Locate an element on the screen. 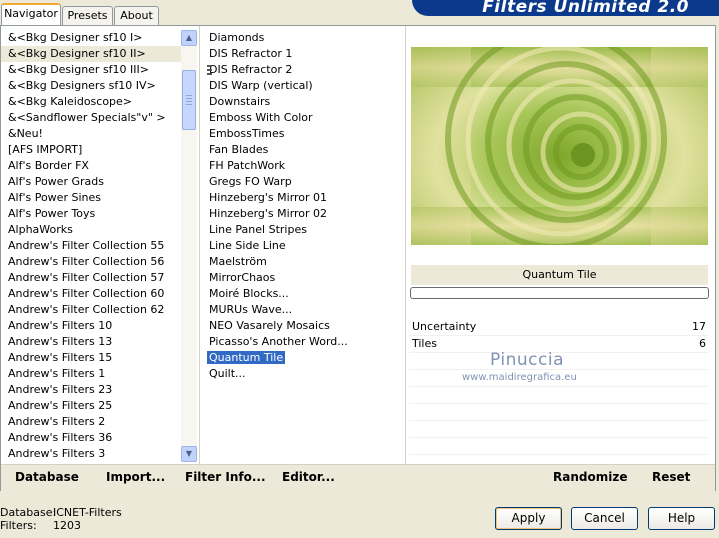 The height and width of the screenshot is (538, 719). filter-item: Downstairs is located at coordinates (302, 102).